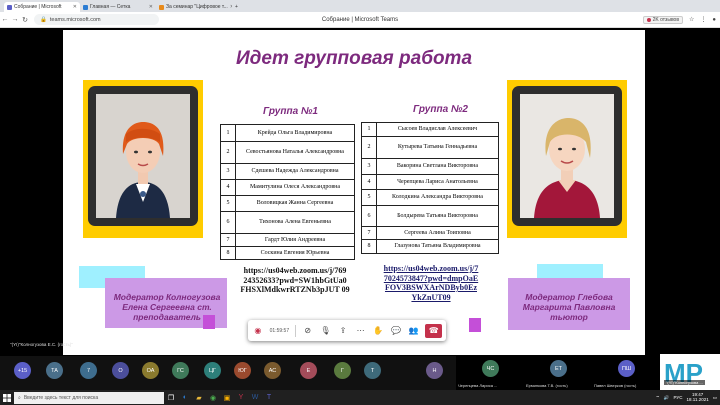  Describe the element at coordinates (269, 397) in the screenshot. I see `teams-icon: T` at that location.